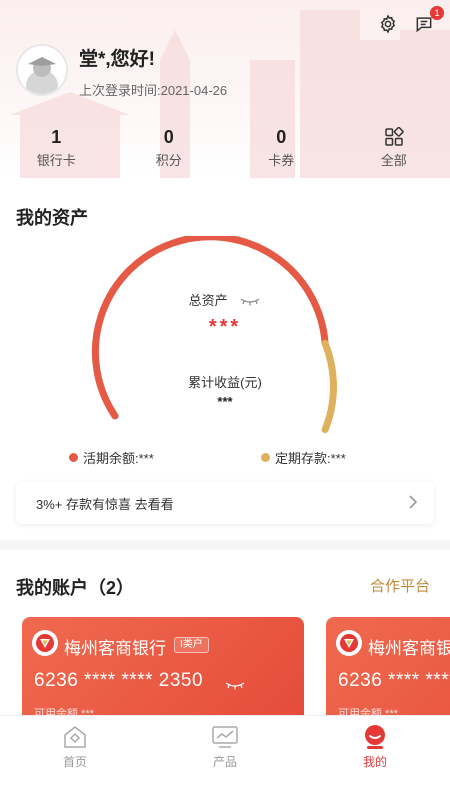 This screenshot has width=450, height=800. What do you see at coordinates (410, 21) in the screenshot?
I see `header-actions: 1` at bounding box center [410, 21].